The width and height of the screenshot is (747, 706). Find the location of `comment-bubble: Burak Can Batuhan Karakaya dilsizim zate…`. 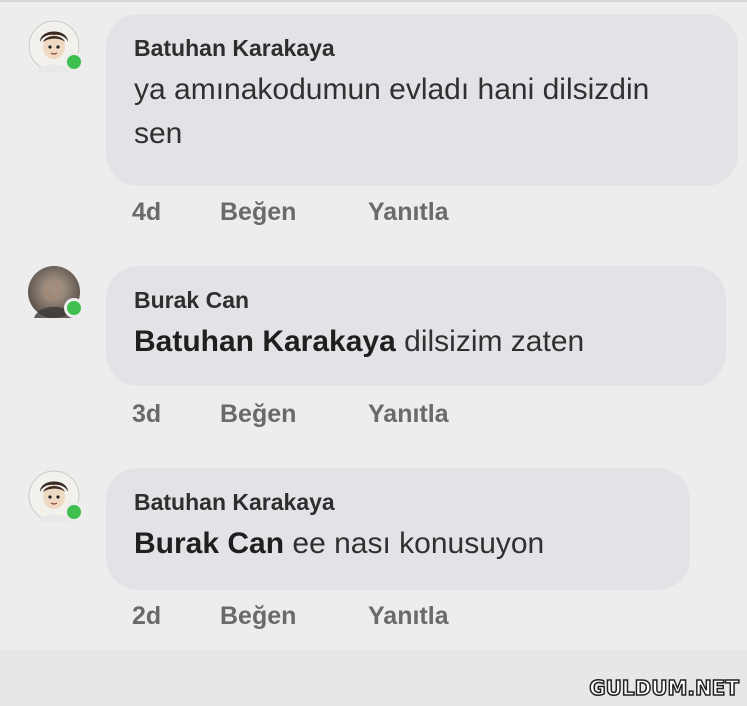

comment-bubble: Burak Can Batuhan Karakaya dilsizim zate… is located at coordinates (416, 326).